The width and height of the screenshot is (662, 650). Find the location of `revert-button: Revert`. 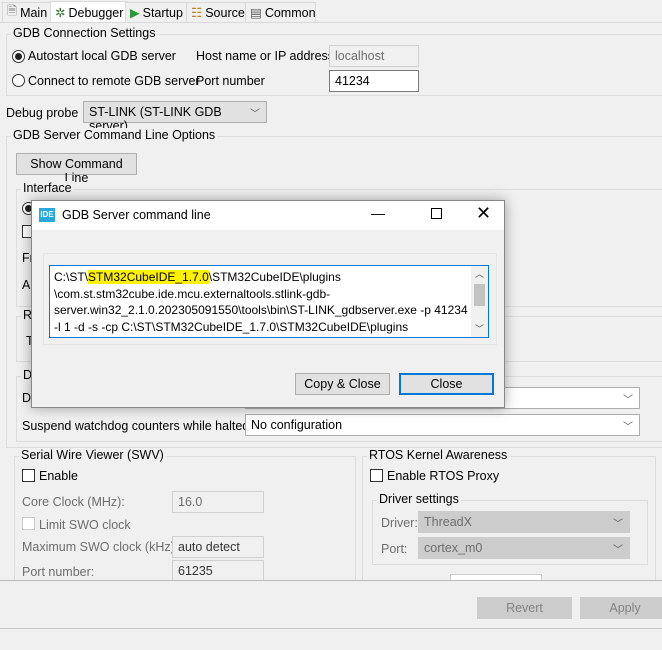

revert-button: Revert is located at coordinates (524, 608).